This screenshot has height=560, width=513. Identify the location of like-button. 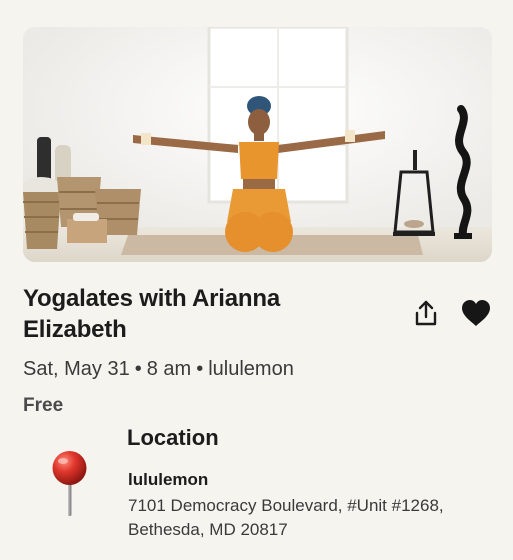
(476, 313).